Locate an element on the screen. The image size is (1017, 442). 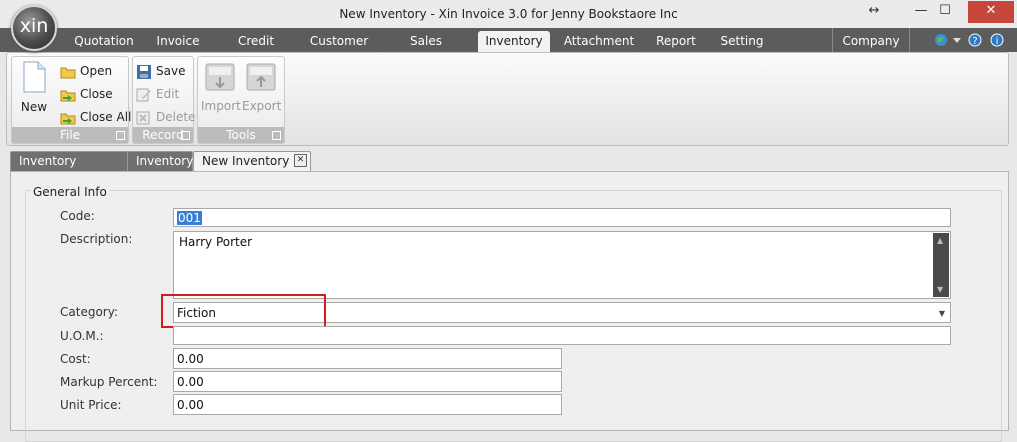
menu-tab-inventory: Inventory is located at coordinates (514, 41).